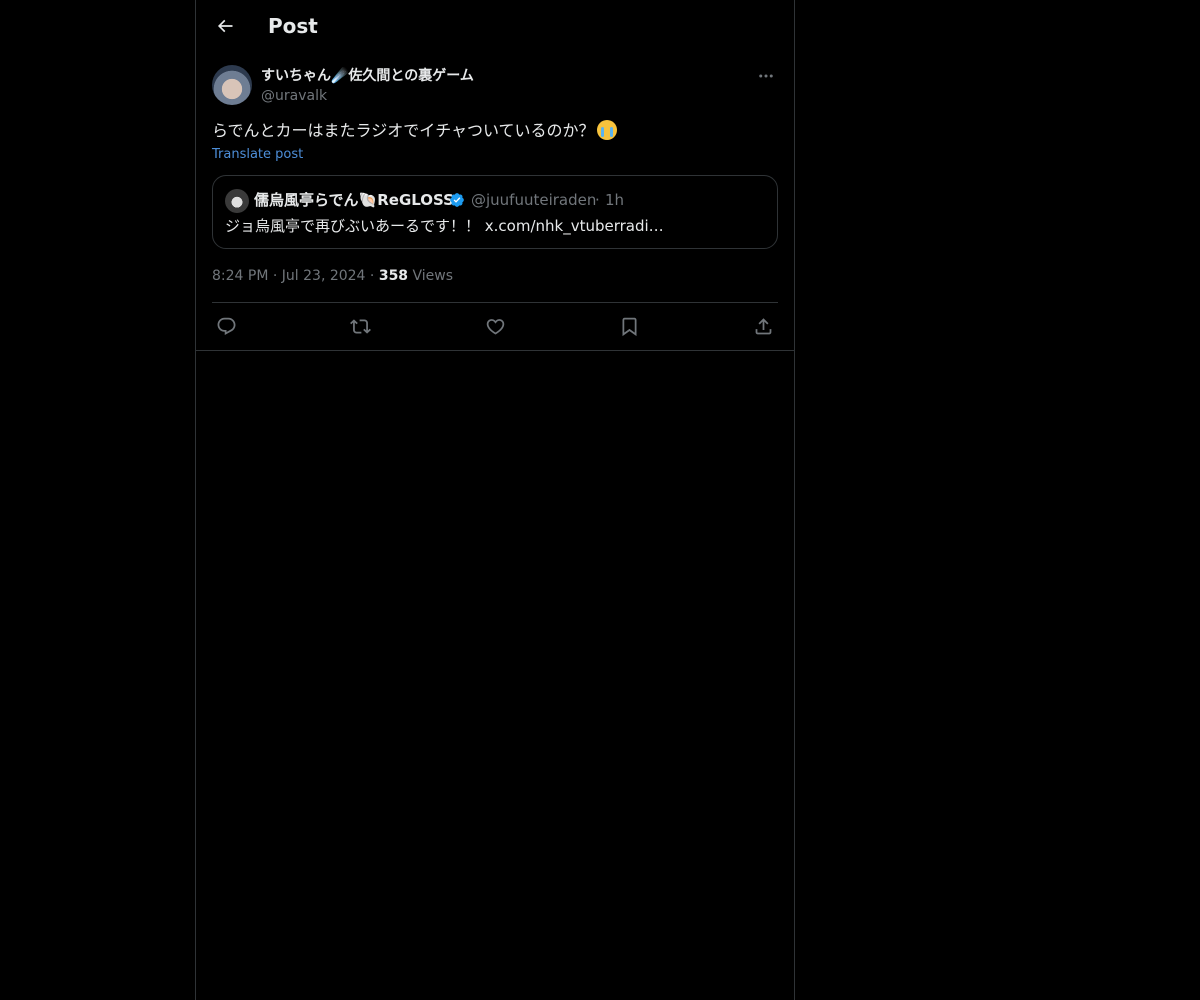 The image size is (1200, 1000). What do you see at coordinates (606, 130) in the screenshot?
I see `crying-emoji-icon` at bounding box center [606, 130].